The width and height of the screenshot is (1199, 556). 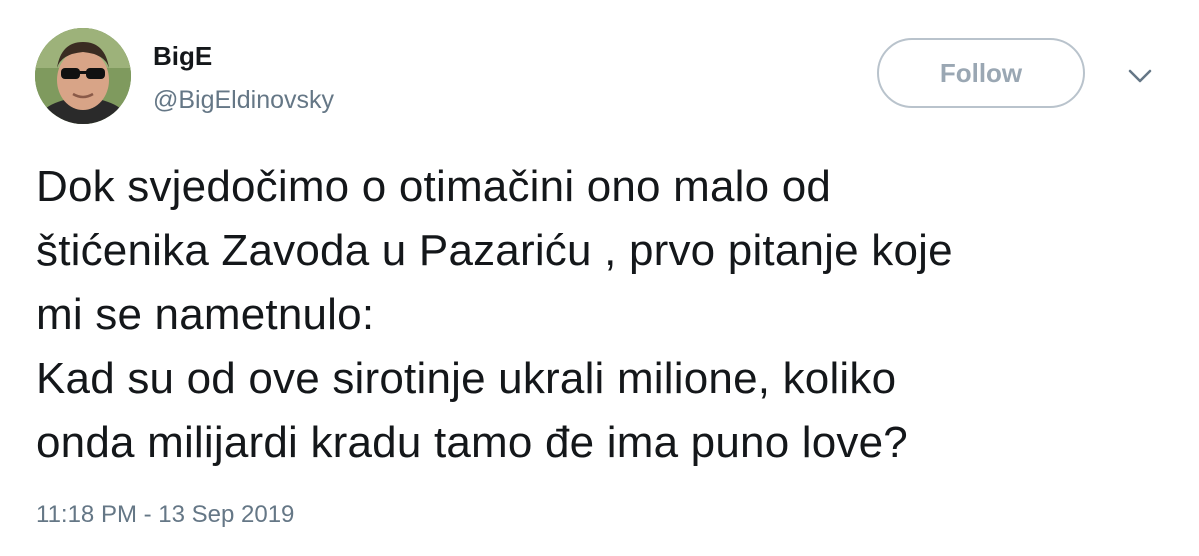 I want to click on follow-button: Follow, so click(x=981, y=73).